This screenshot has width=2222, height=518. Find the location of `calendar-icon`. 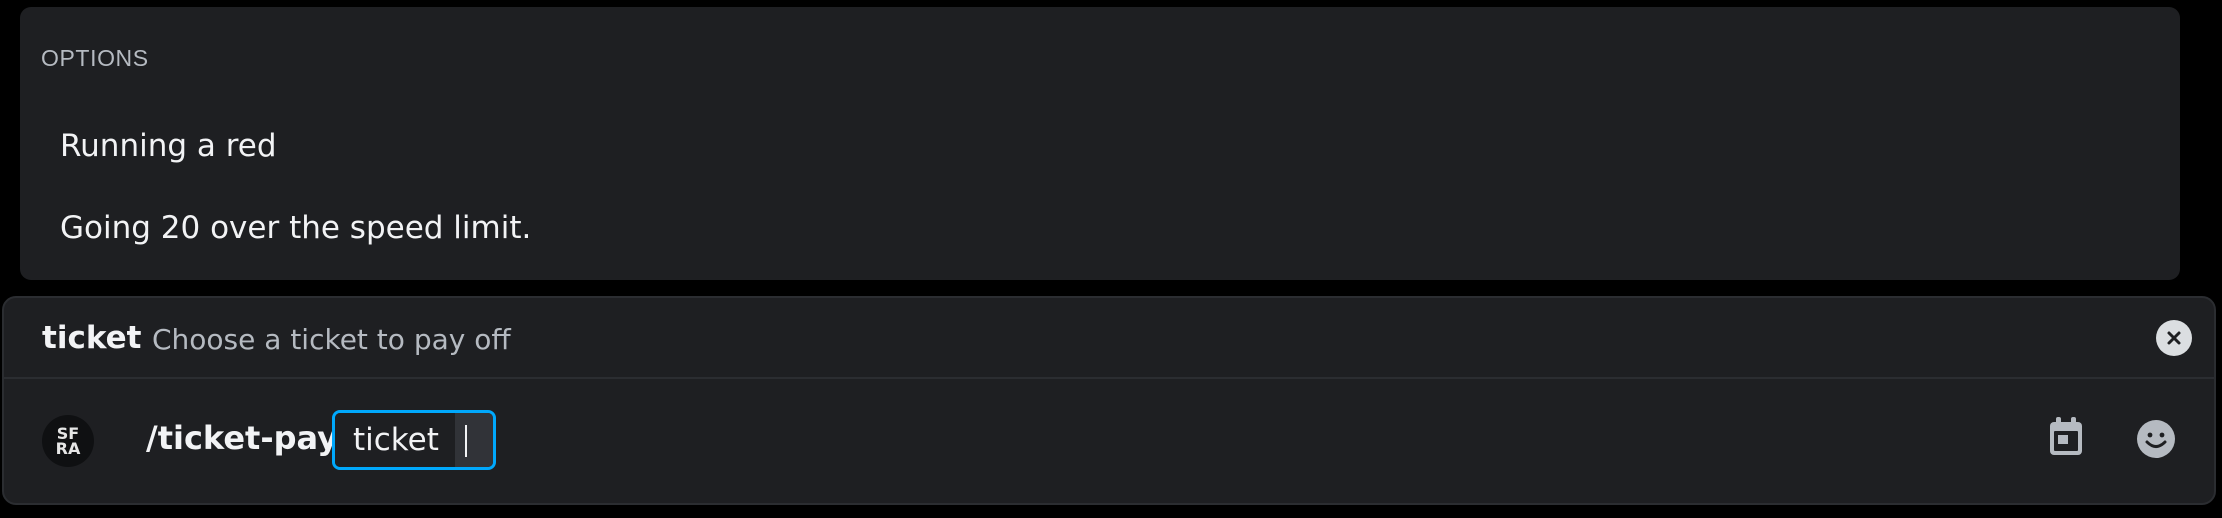

calendar-icon is located at coordinates (2066, 437).